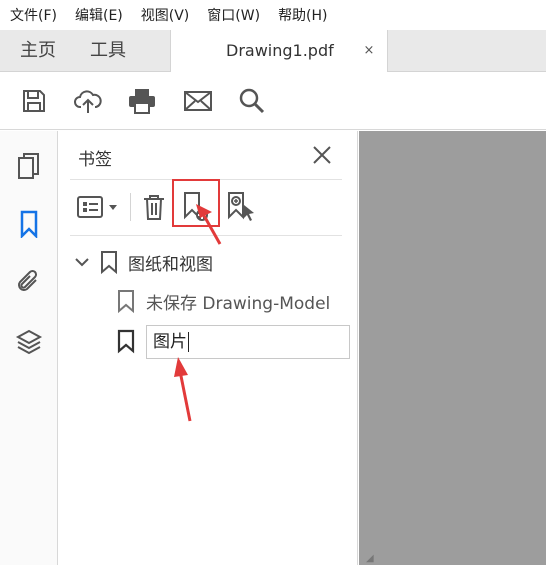 The height and width of the screenshot is (565, 546). I want to click on new-bookmark-highlight, so click(196, 203).